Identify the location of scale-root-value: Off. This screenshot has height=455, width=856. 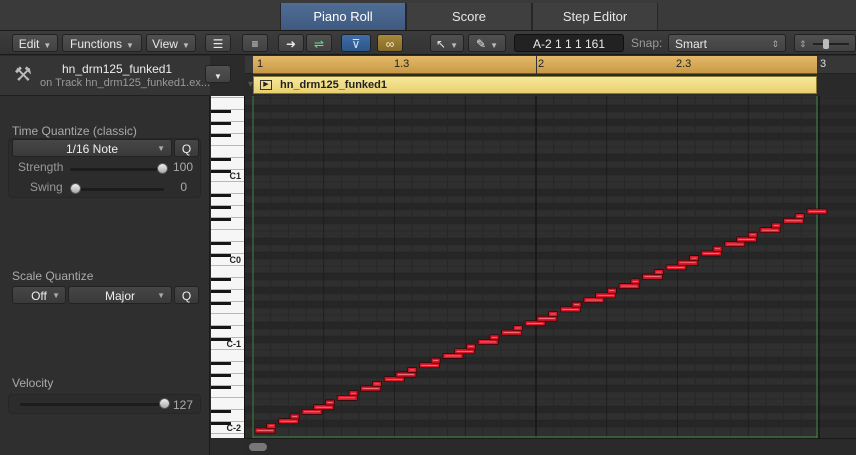
(39, 296).